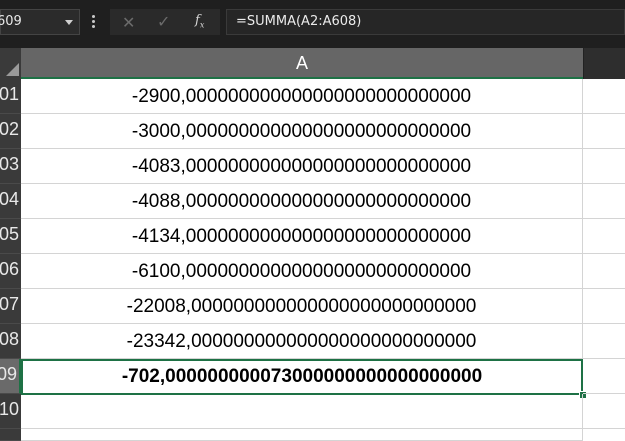  I want to click on more-options-icon, so click(94, 22).